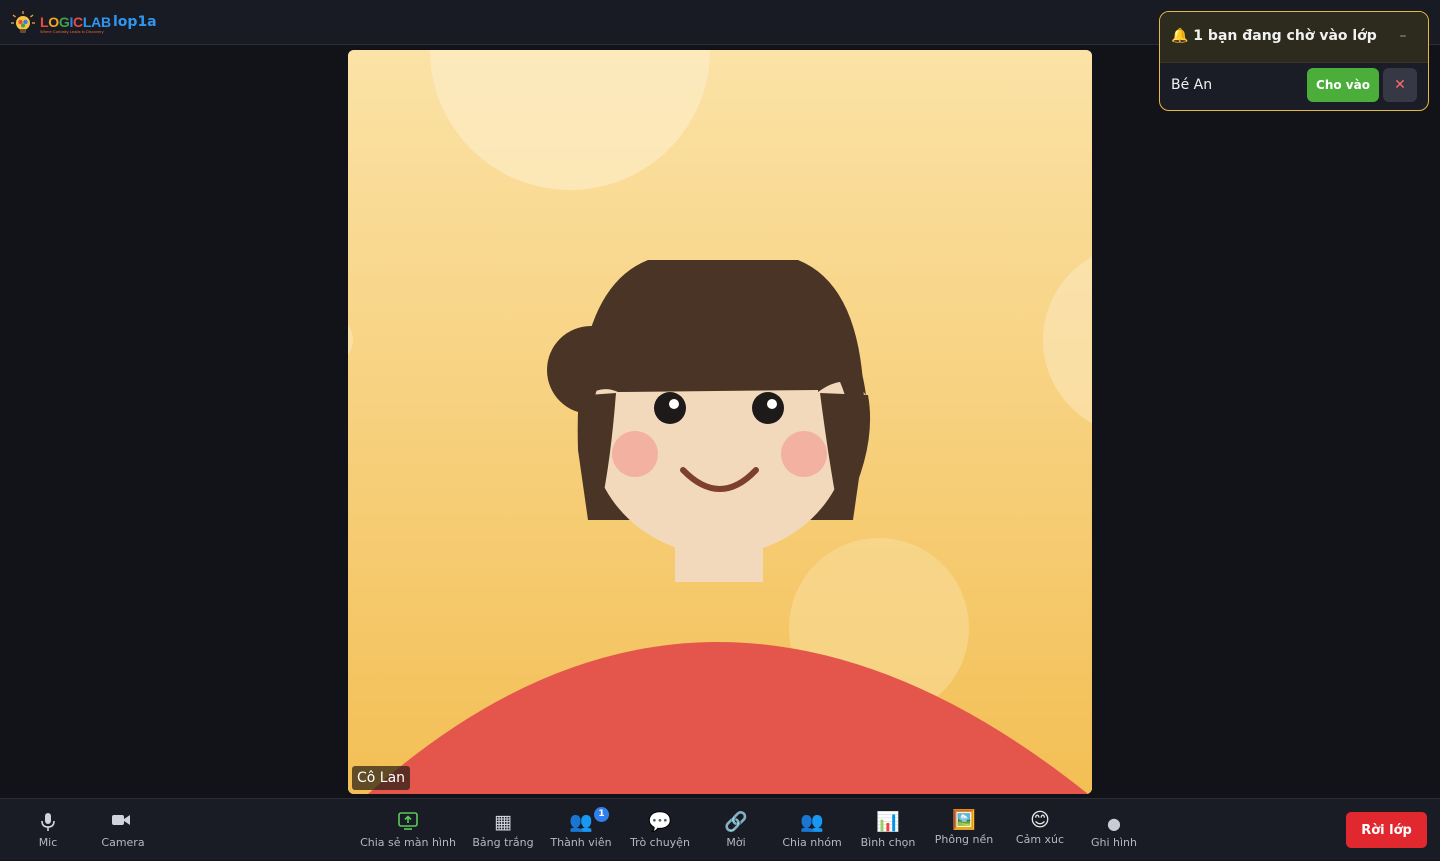  Describe the element at coordinates (1386, 830) in the screenshot. I see `leave-class-button: Rời lớp` at that location.